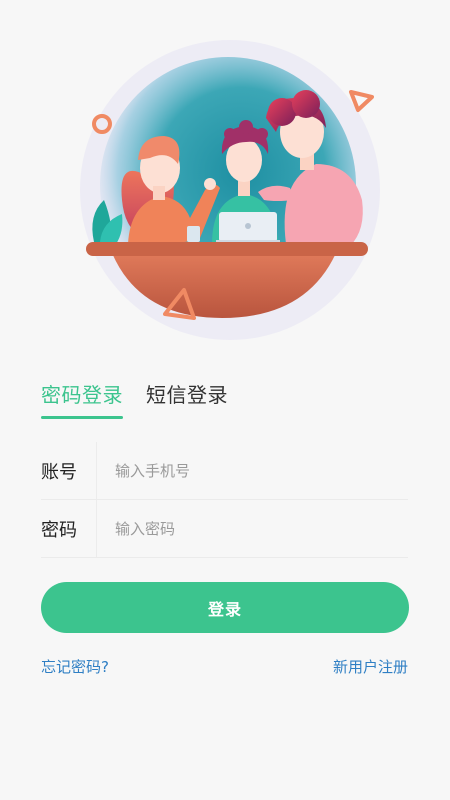 The image size is (450, 800). I want to click on tab-password-login: 密码登录, so click(82, 401).